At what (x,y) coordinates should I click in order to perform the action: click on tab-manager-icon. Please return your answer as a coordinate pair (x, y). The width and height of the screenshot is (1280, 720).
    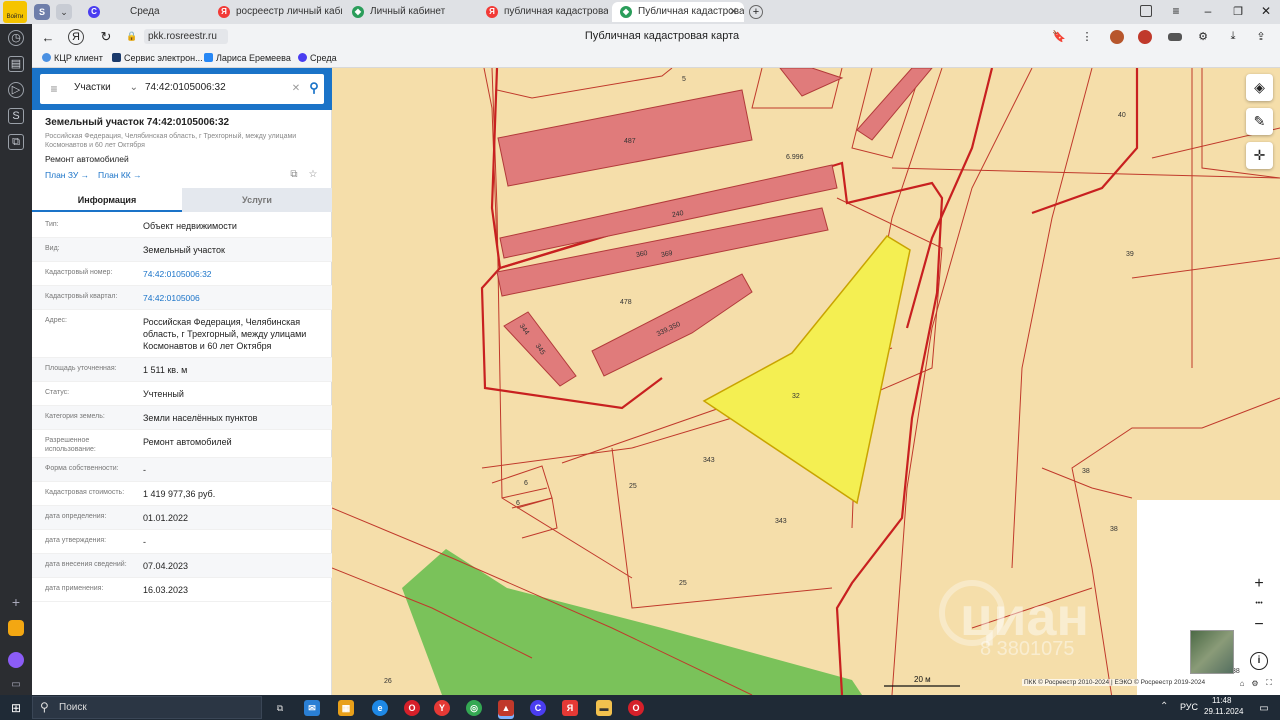
    Looking at the image, I should click on (1146, 11).